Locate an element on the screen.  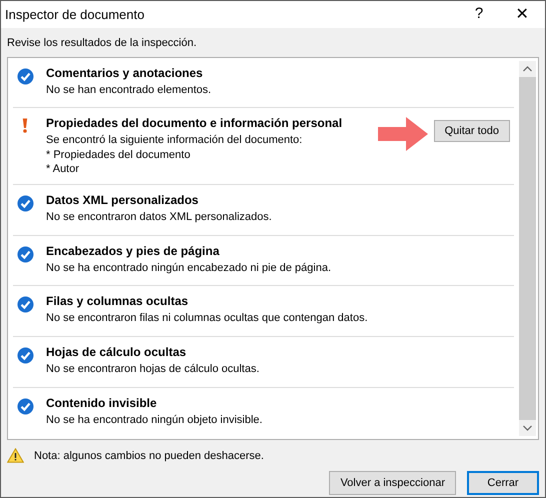
help-button: ? is located at coordinates (479, 14).